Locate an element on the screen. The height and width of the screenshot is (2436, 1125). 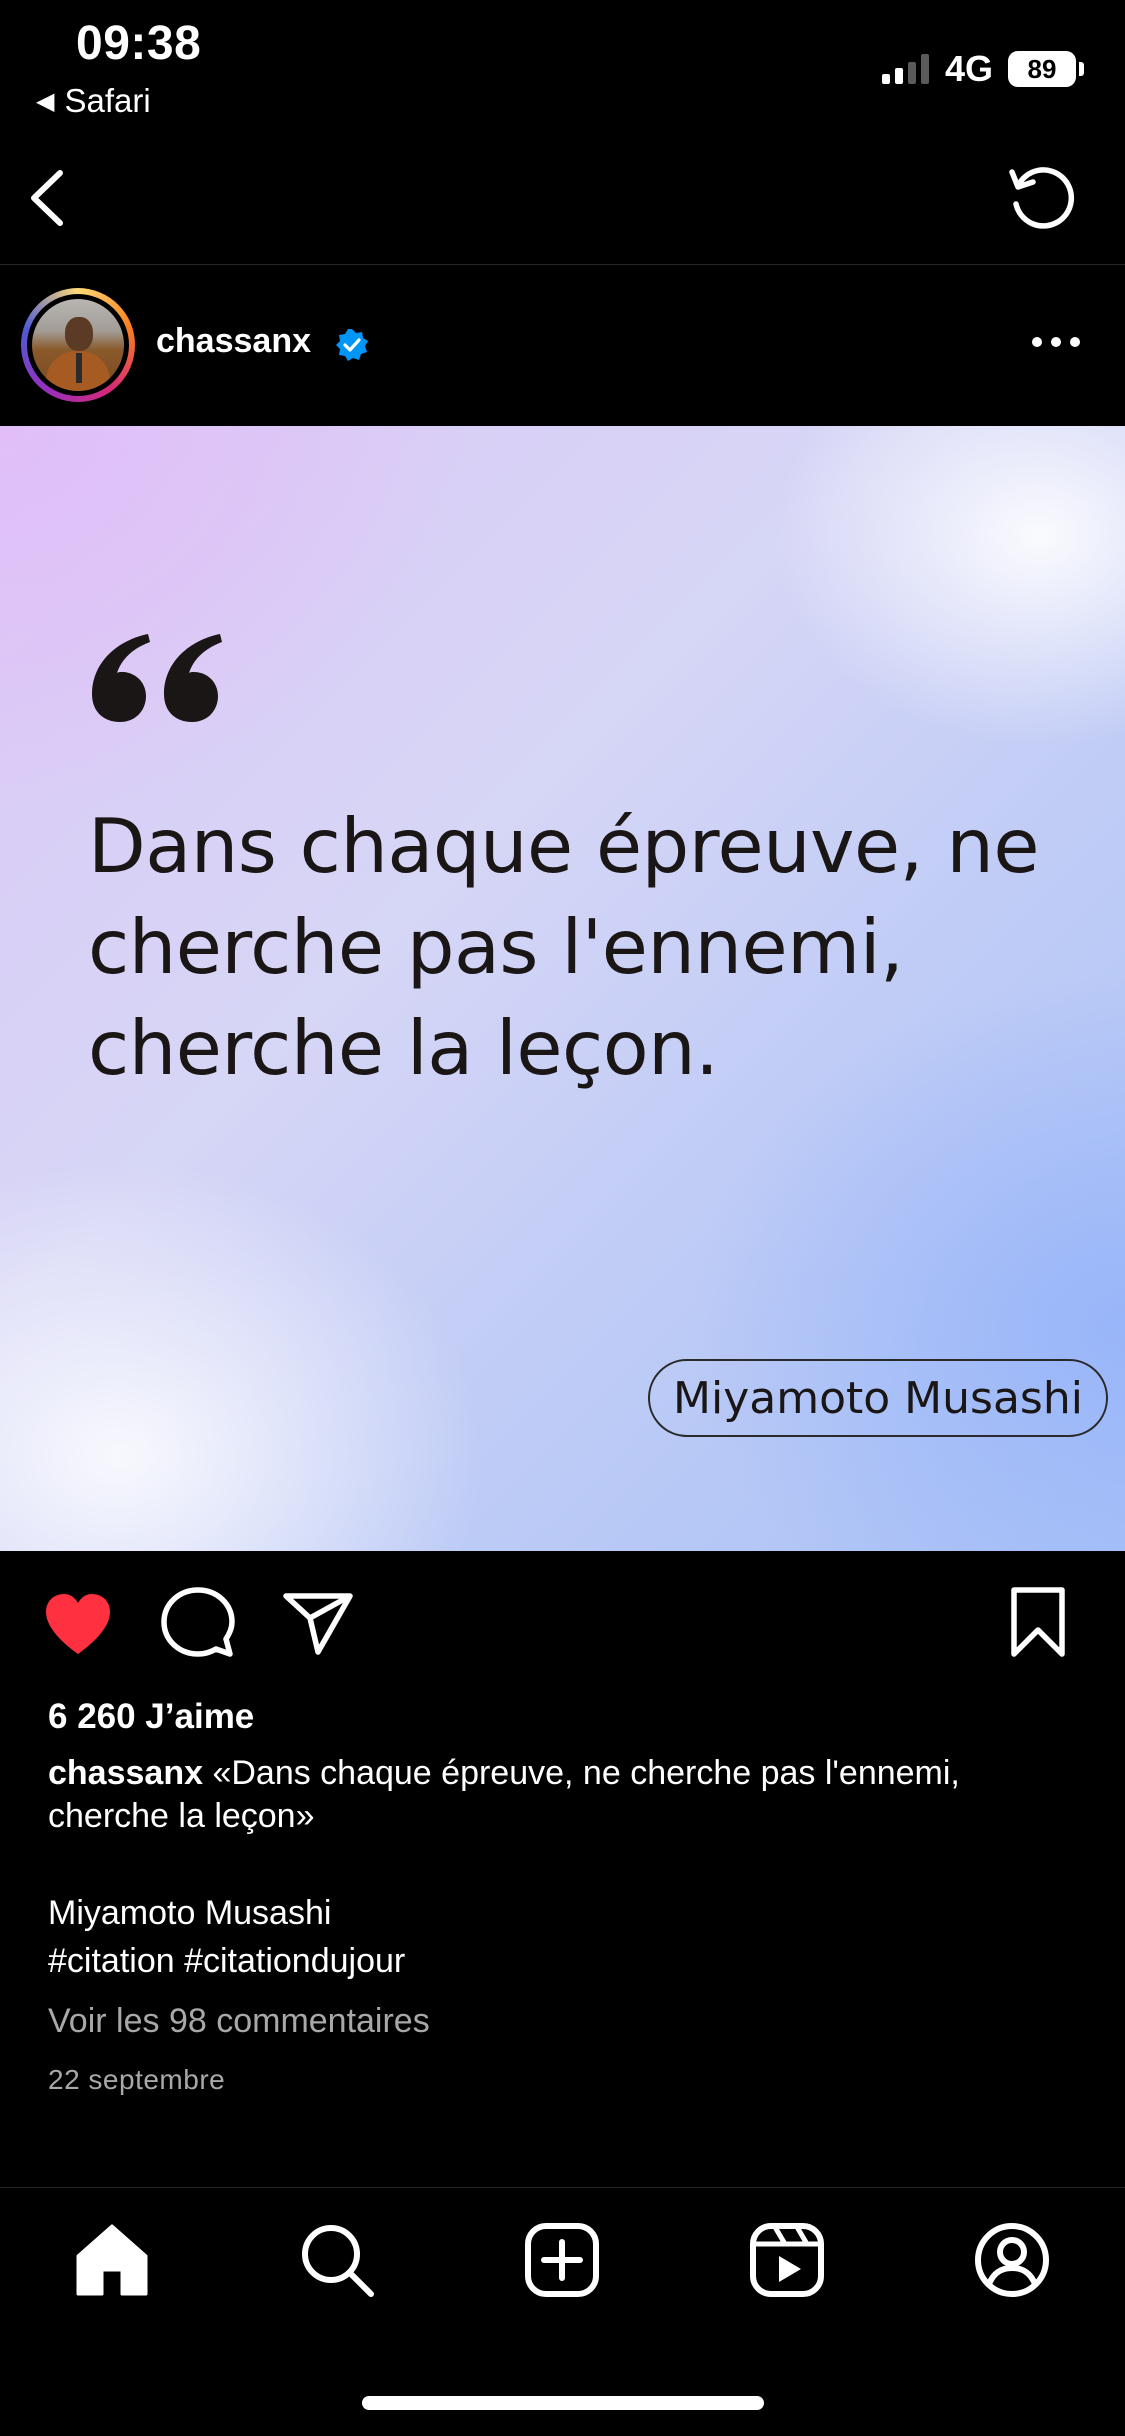
network-type: 4G is located at coordinates (969, 68).